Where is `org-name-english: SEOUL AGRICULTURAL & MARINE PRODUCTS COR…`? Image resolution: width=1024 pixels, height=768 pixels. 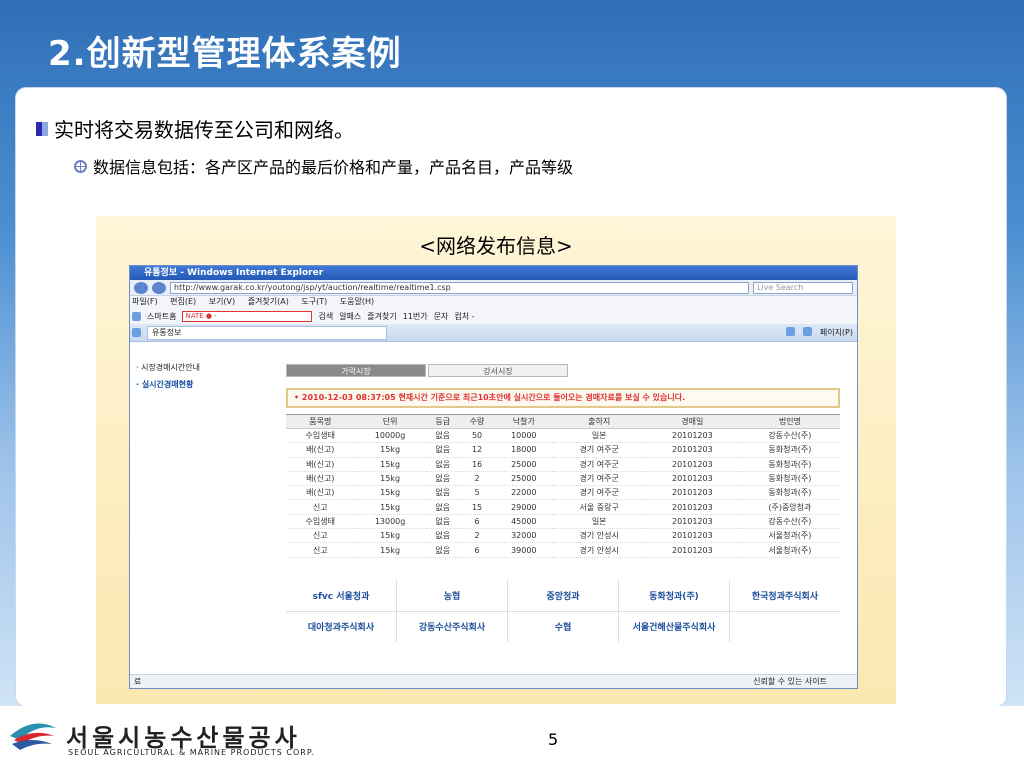
org-name-english: SEOUL AGRICULTURAL & MARINE PRODUCTS COR… is located at coordinates (191, 752).